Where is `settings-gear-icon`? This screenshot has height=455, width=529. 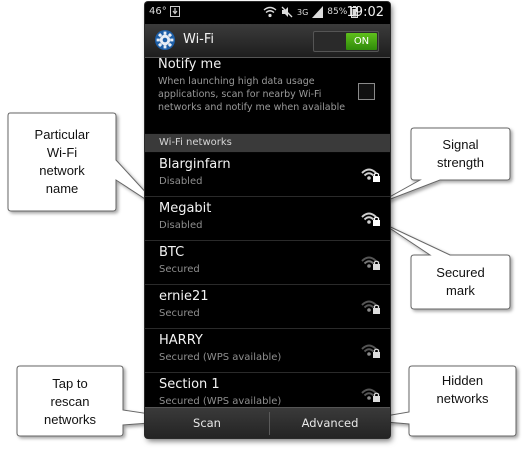 settings-gear-icon is located at coordinates (165, 40).